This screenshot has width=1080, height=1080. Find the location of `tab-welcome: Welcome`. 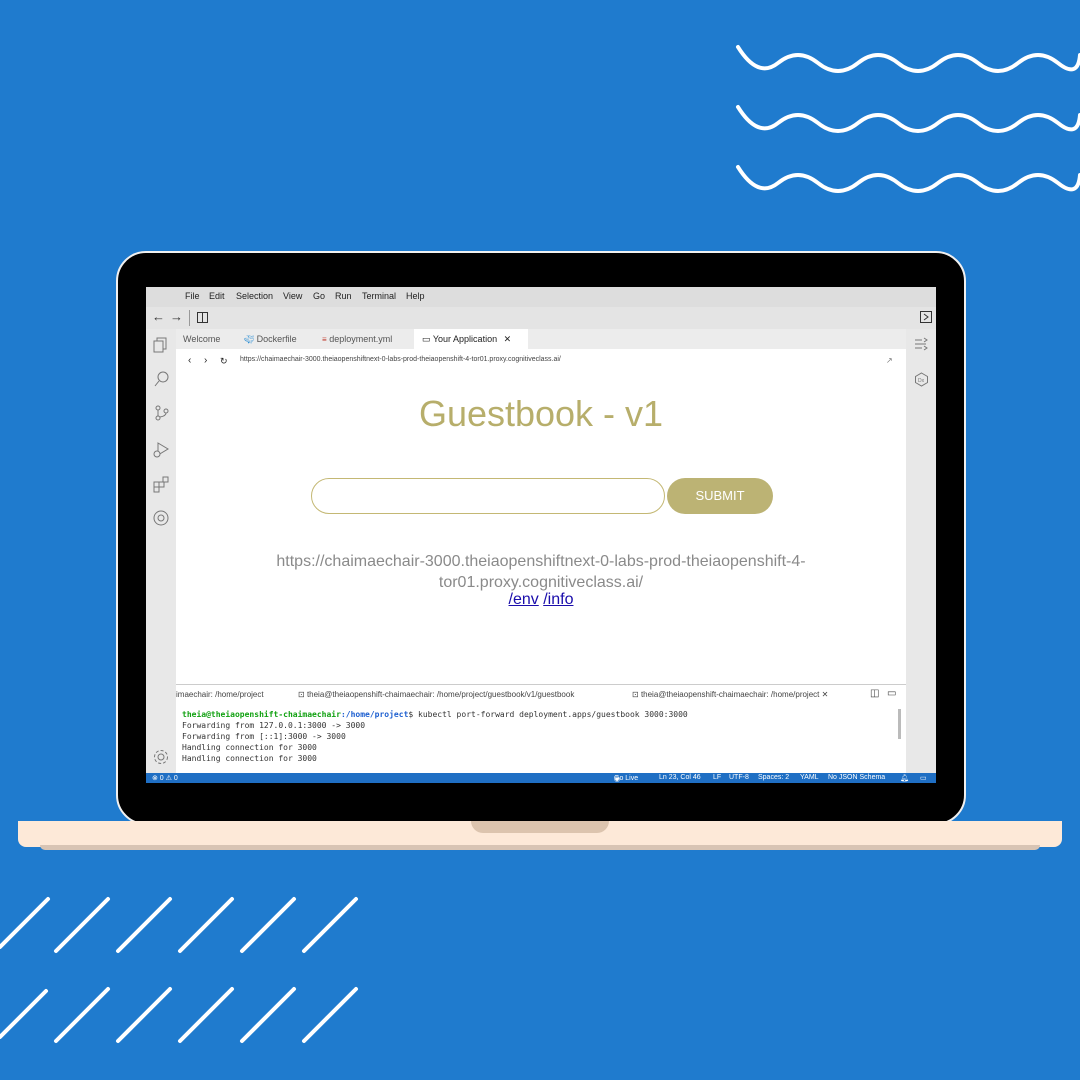

tab-welcome: Welcome is located at coordinates (209, 339).